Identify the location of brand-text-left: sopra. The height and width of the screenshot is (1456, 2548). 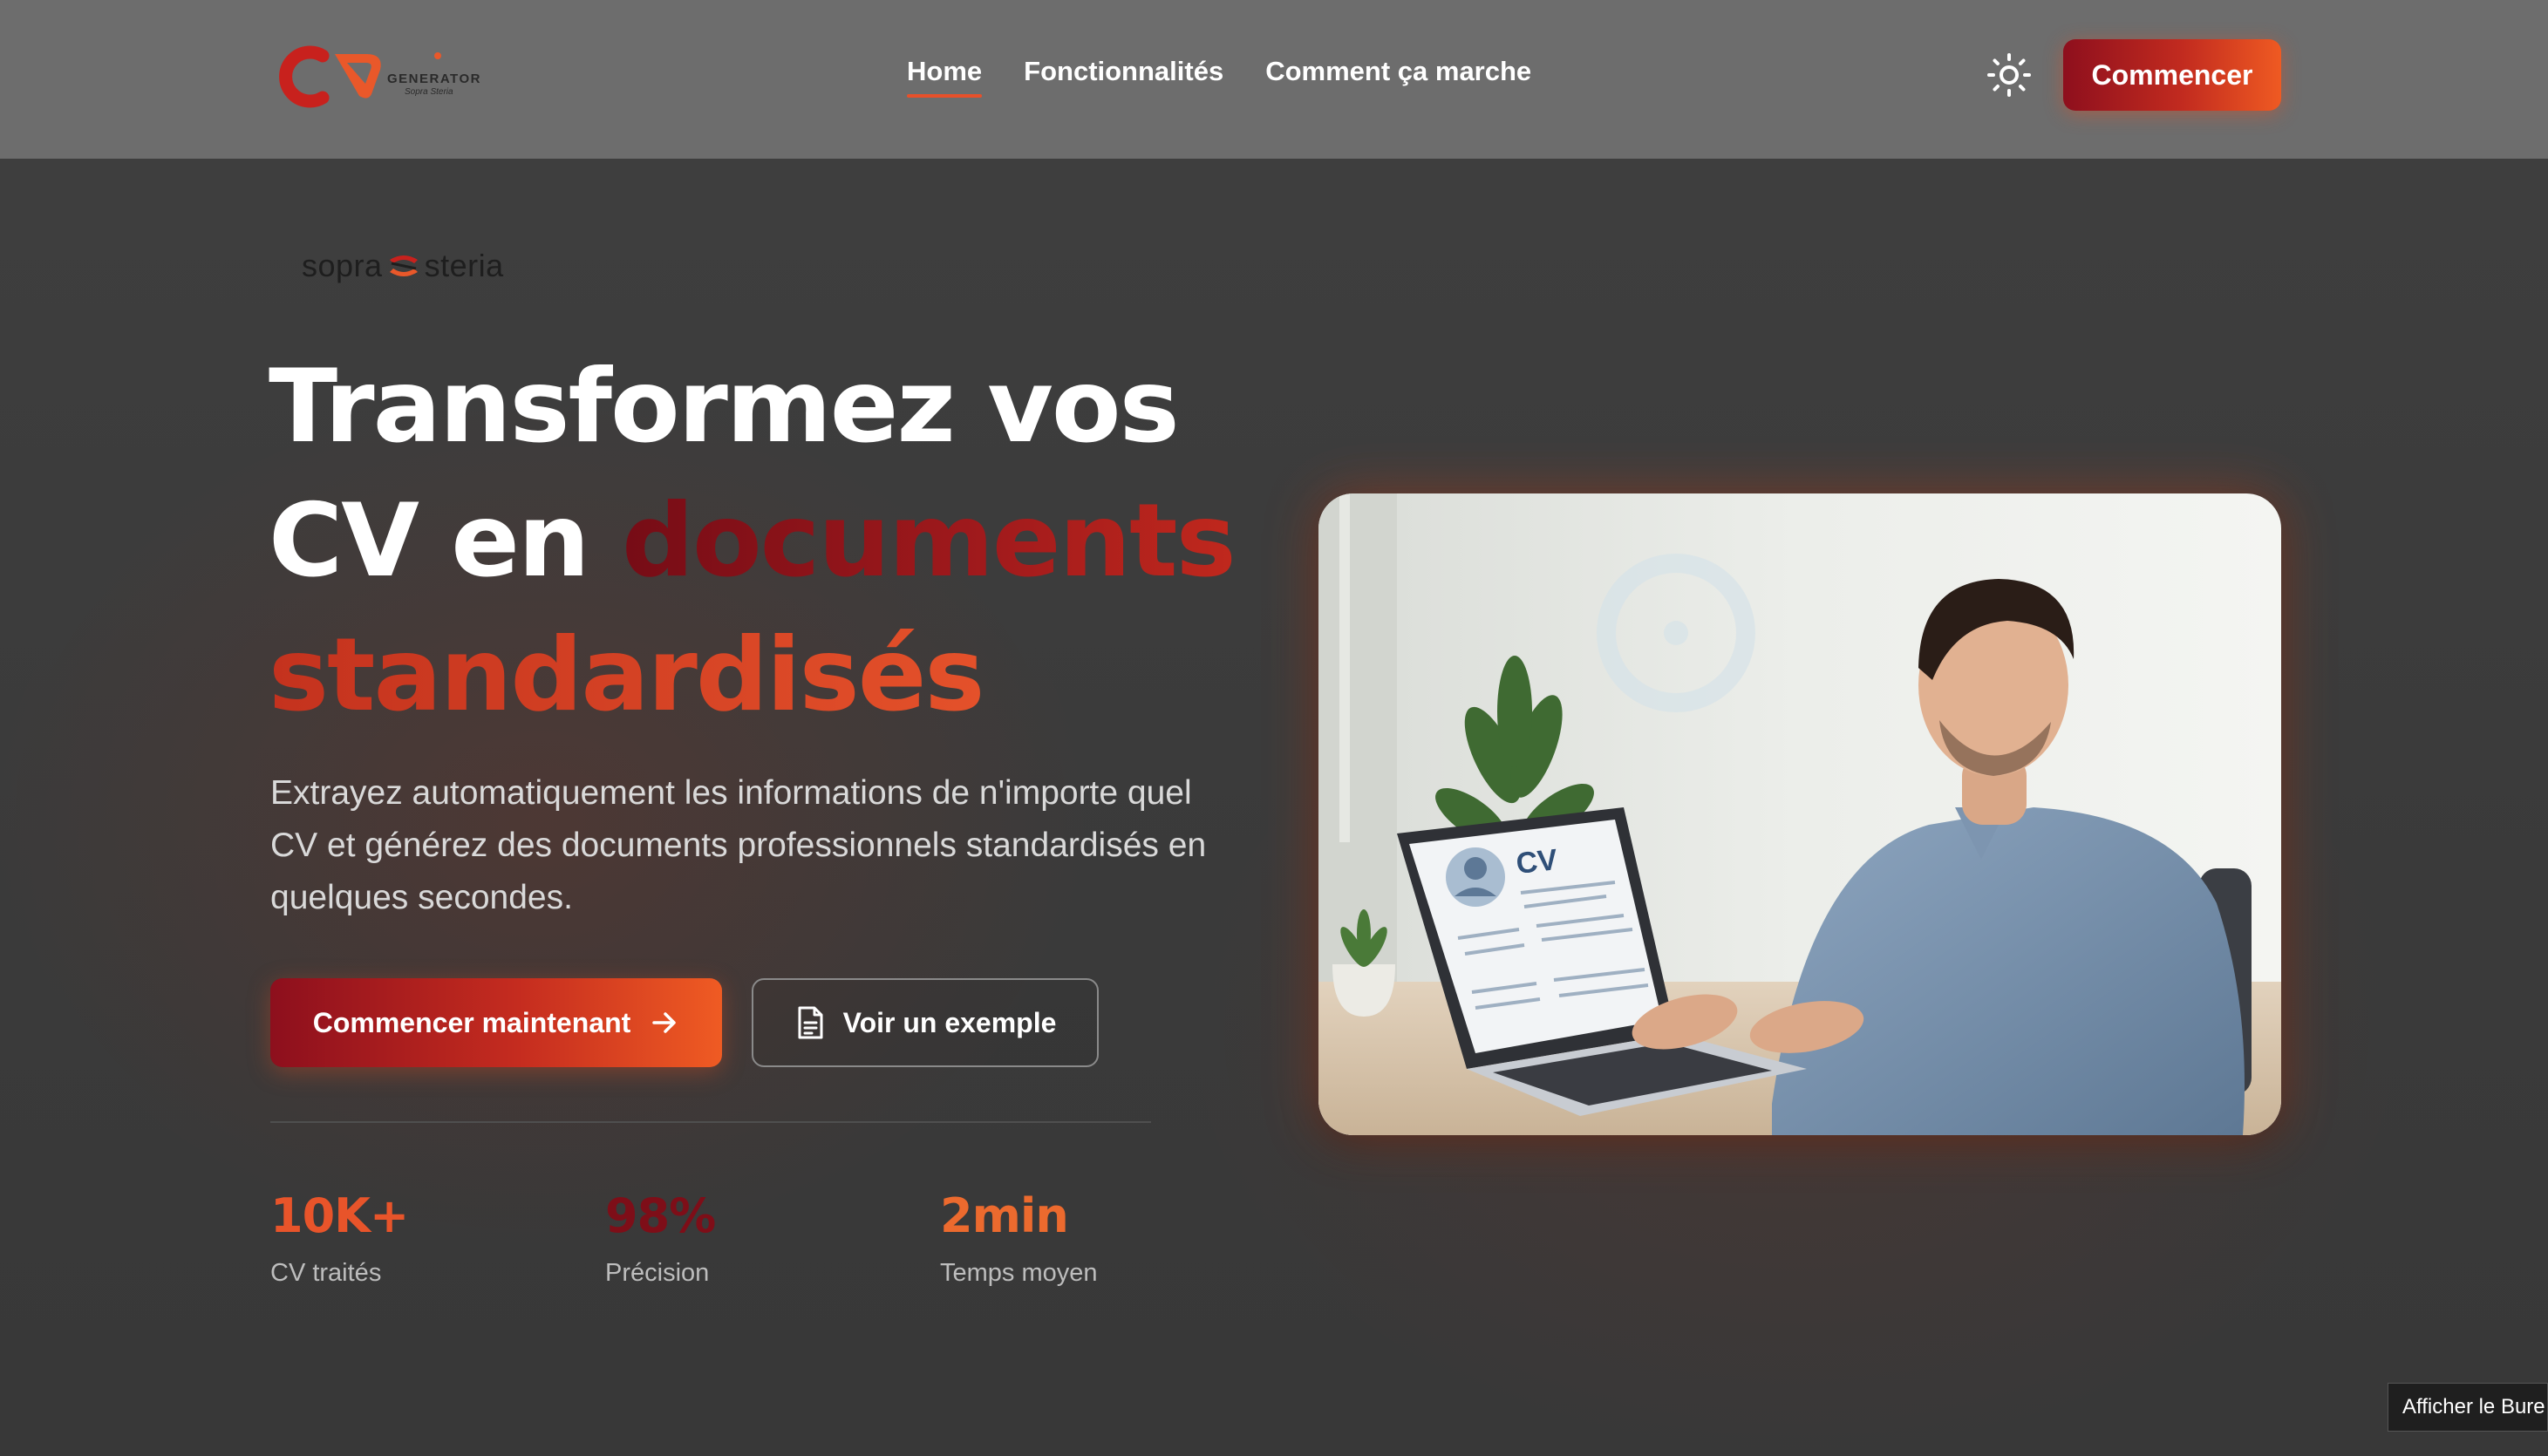
(343, 265).